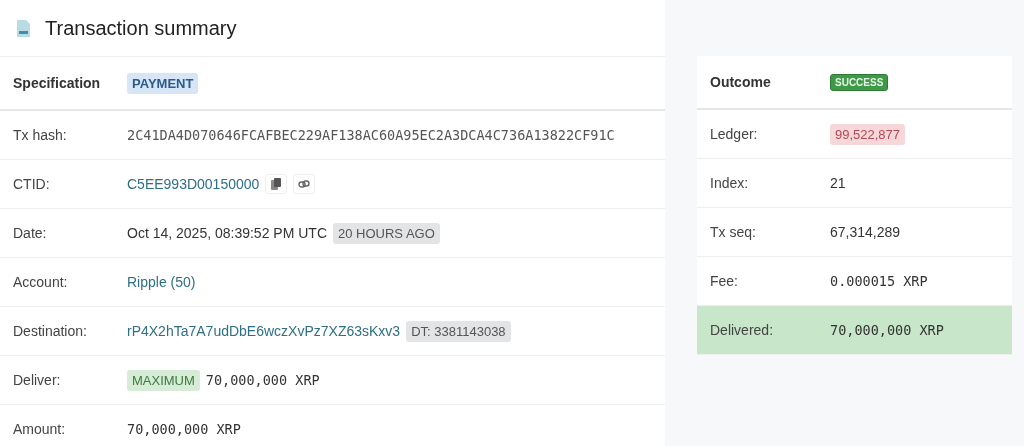 Image resolution: width=1024 pixels, height=446 pixels. I want to click on field-label: Destination:, so click(50, 331).